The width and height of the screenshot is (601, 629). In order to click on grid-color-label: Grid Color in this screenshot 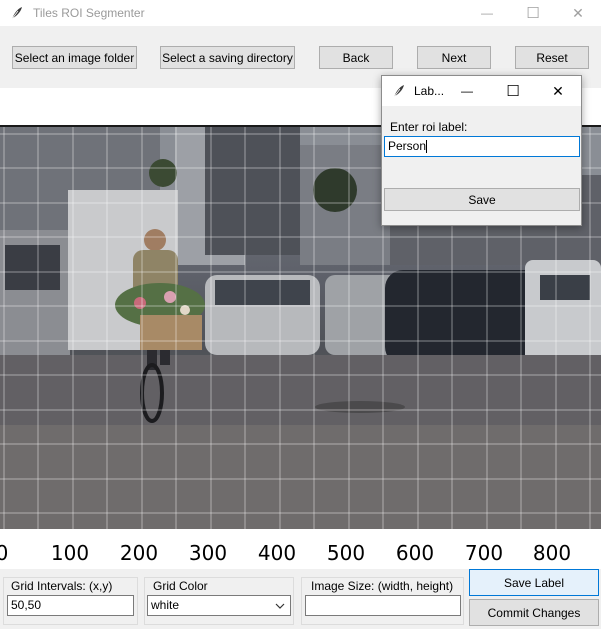, I will do `click(180, 586)`.